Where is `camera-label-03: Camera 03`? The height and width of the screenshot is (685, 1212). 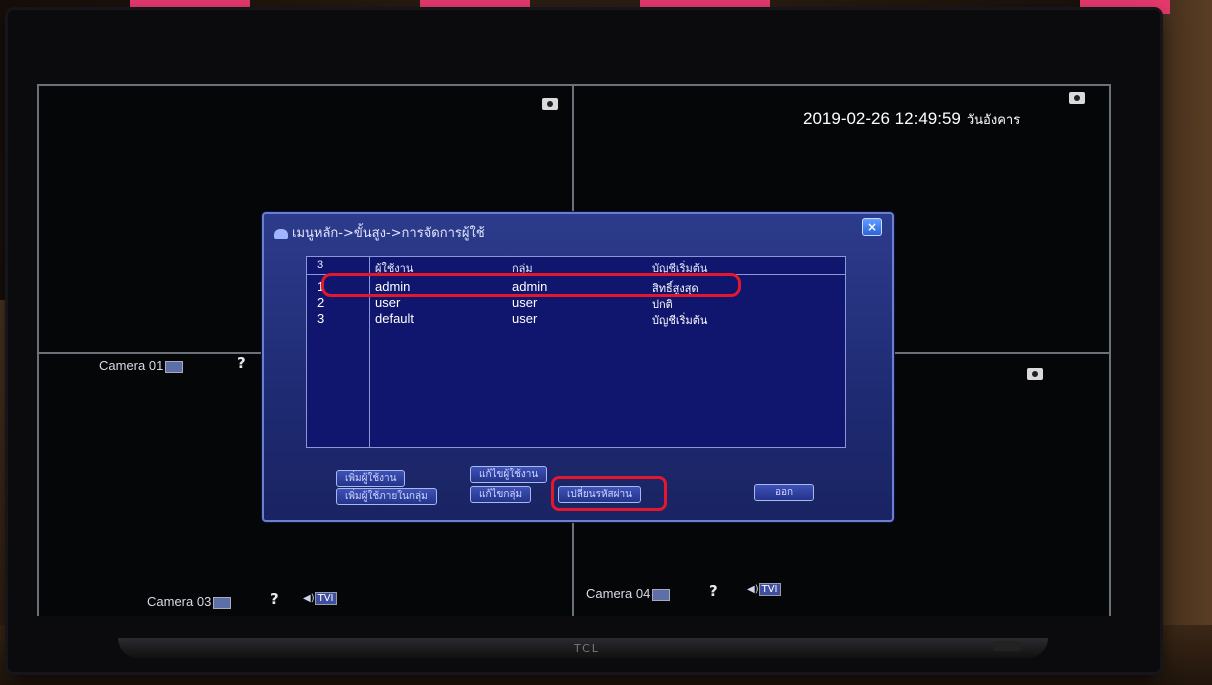
camera-label-03: Camera 03 is located at coordinates (189, 601).